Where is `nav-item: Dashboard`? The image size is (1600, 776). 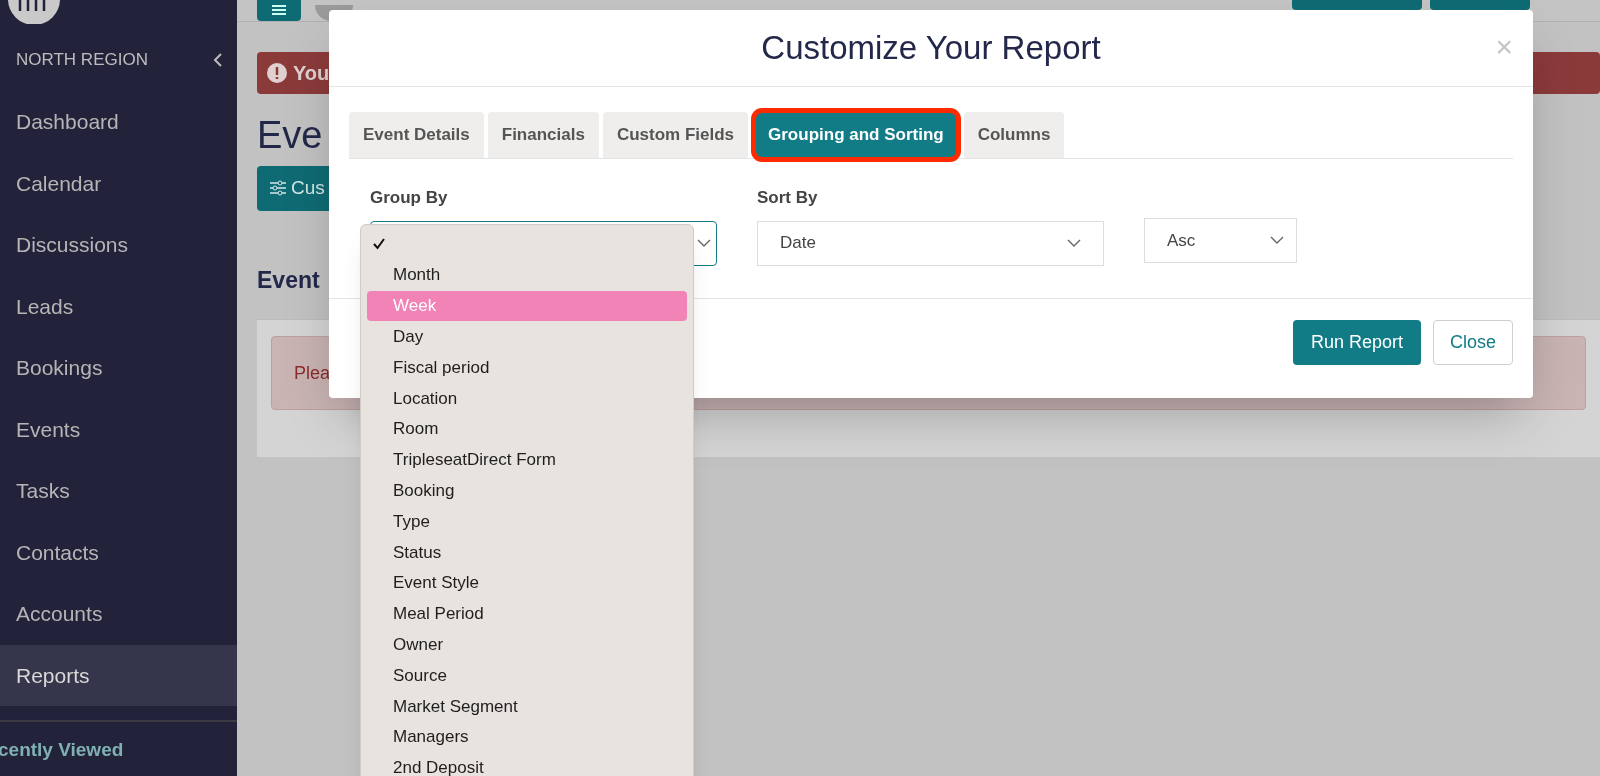 nav-item: Dashboard is located at coordinates (118, 122).